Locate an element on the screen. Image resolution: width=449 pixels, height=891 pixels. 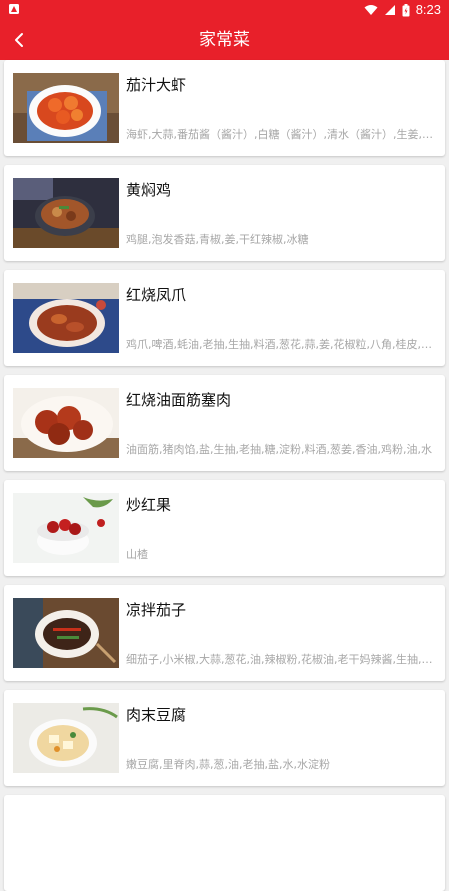
recipe-name: 红烧油面筋塞肉 is located at coordinates (179, 400).